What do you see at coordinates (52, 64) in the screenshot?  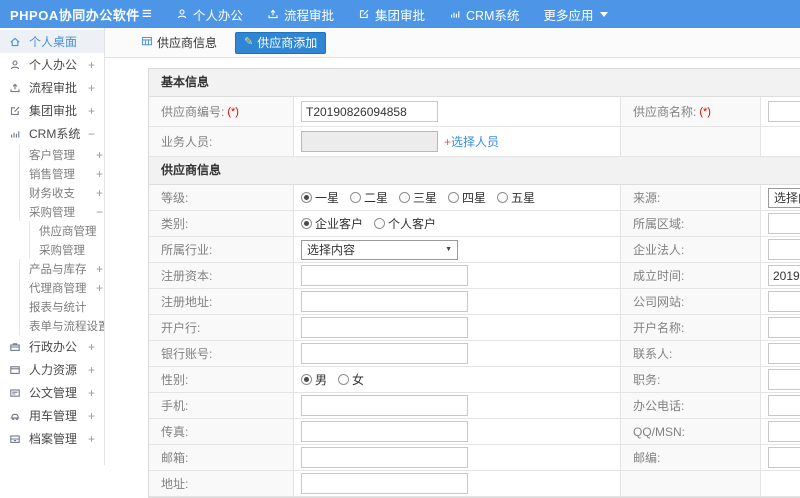 I see `sidebar-item-personal-office: 个人办公 +` at bounding box center [52, 64].